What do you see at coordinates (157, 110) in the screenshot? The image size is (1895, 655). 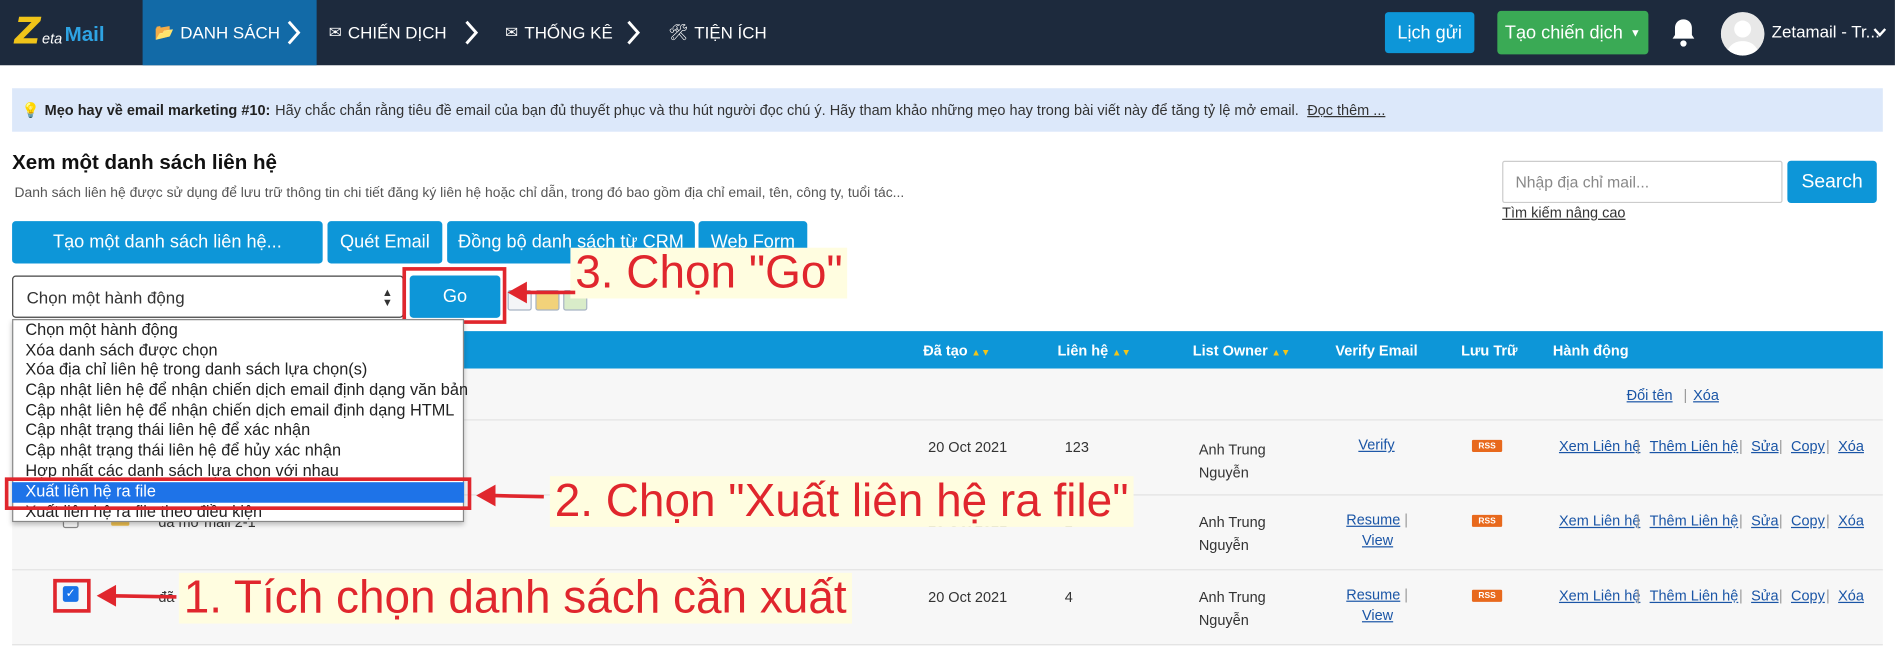 I see `tip-title: Mẹo hay về email marketing #10:` at bounding box center [157, 110].